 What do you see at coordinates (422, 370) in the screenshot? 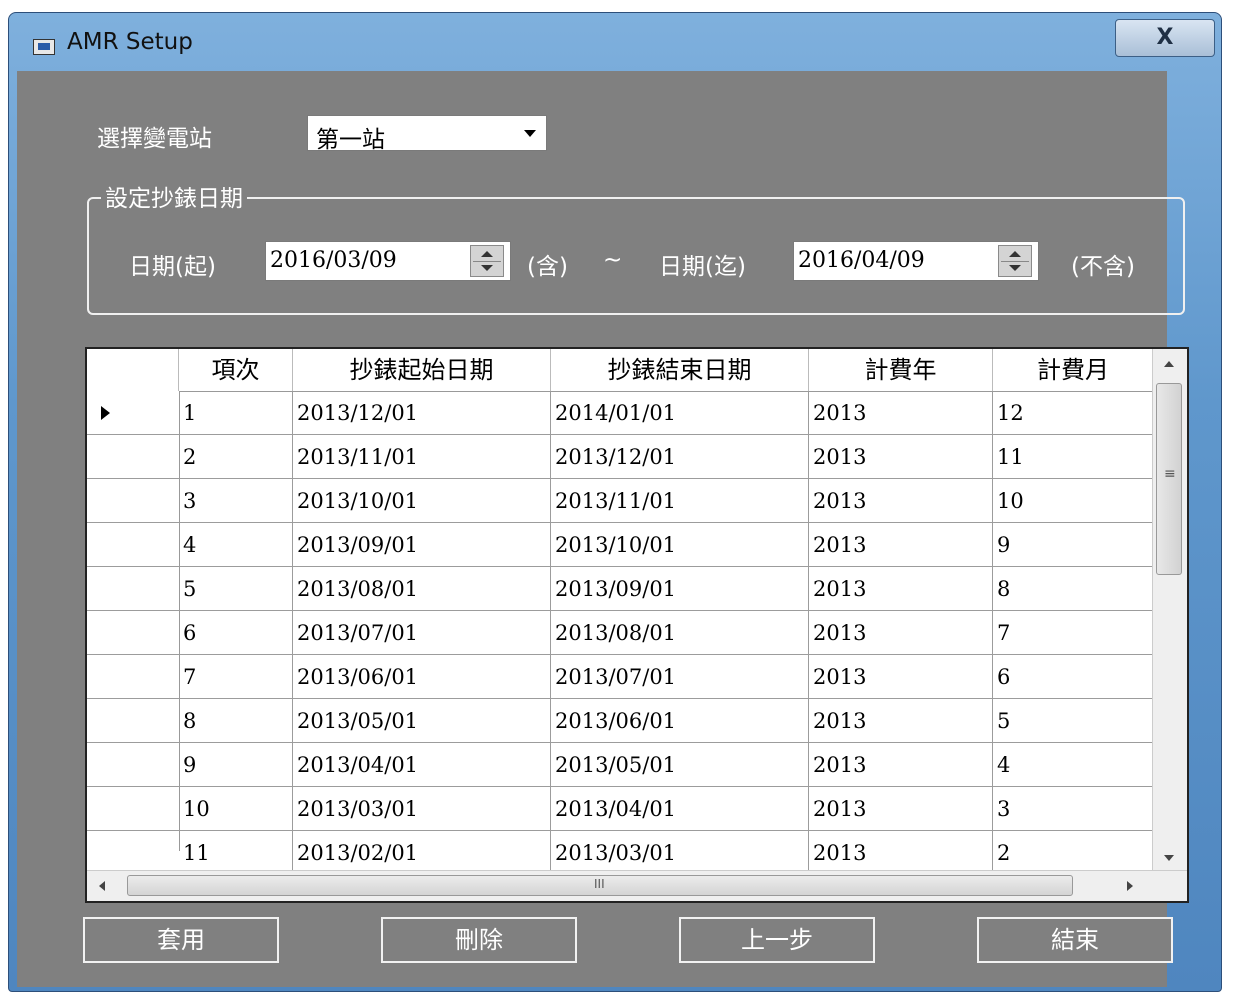
I see `column-header-start-date: 抄錶起始日期` at bounding box center [422, 370].